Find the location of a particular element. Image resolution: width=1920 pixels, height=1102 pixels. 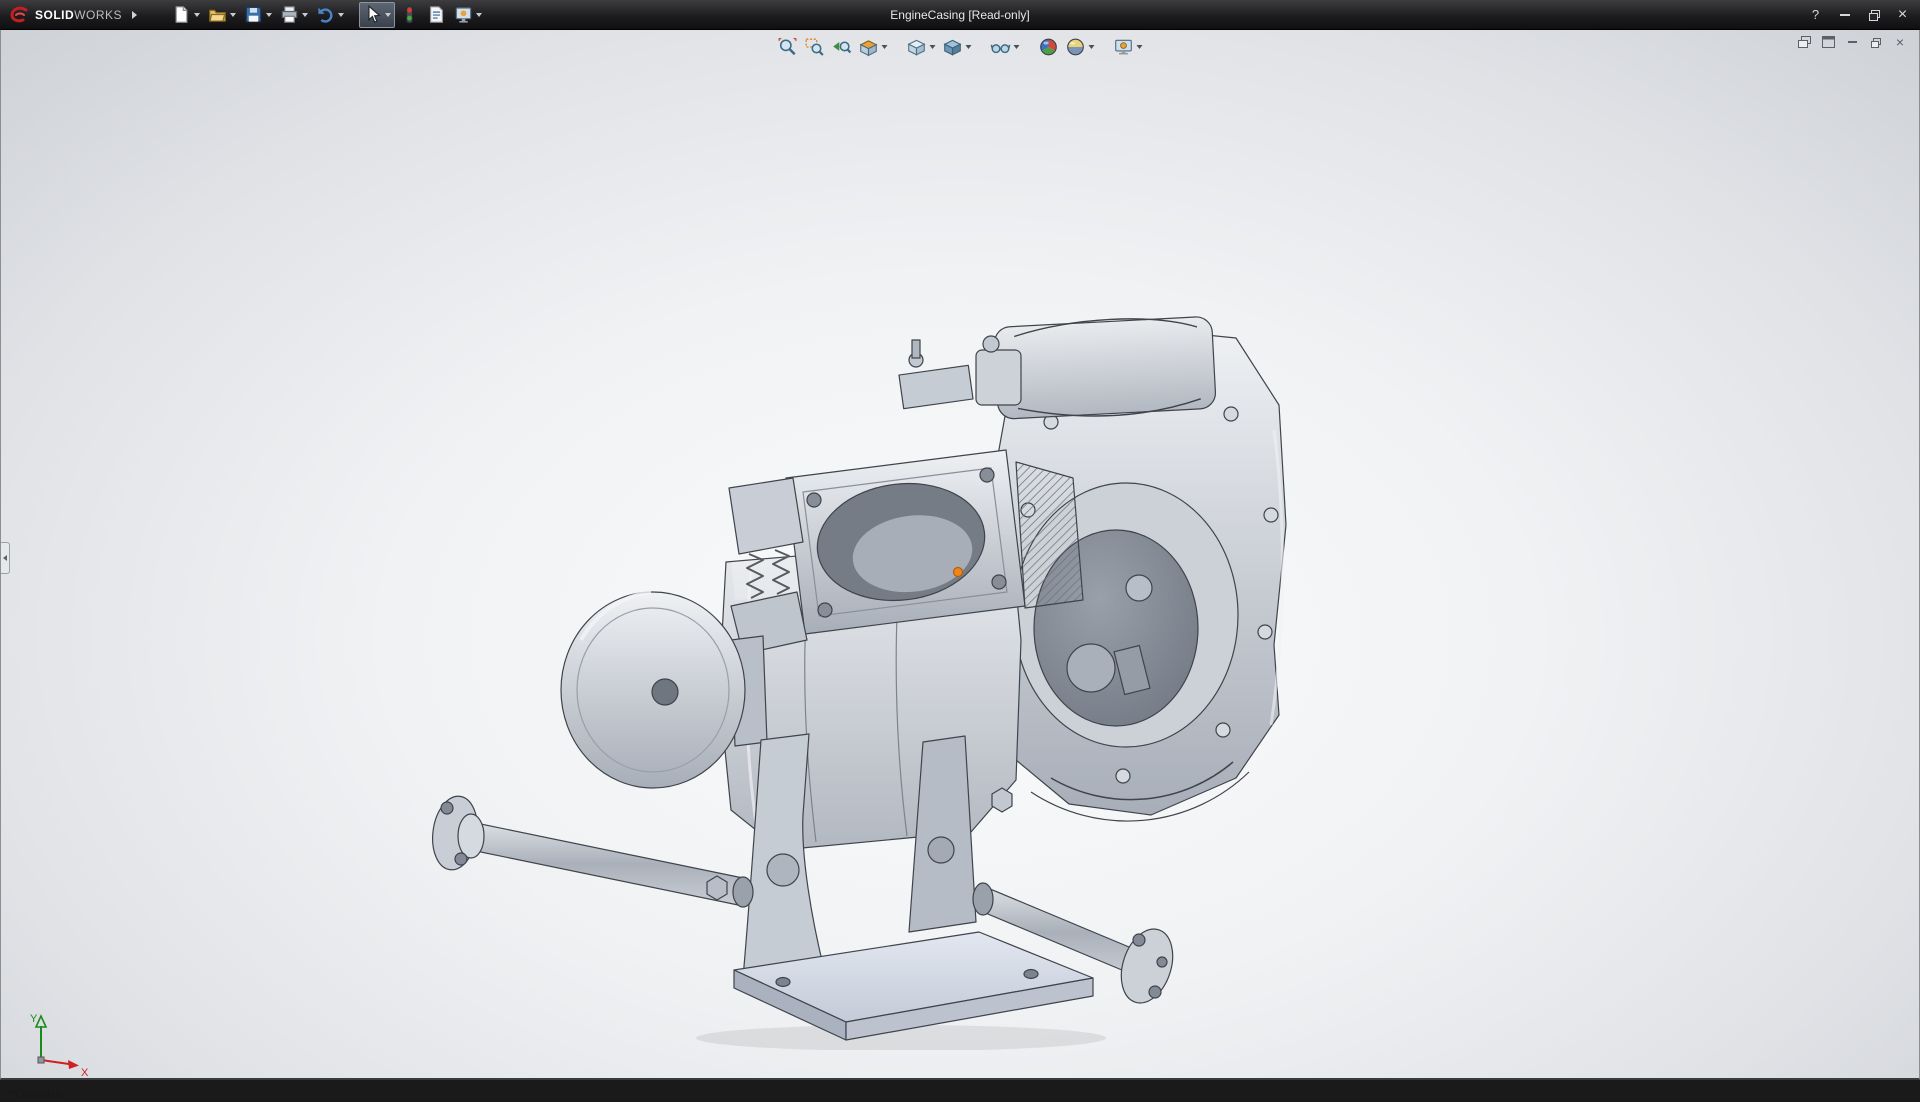

help-icon: ? is located at coordinates (1815, 14).